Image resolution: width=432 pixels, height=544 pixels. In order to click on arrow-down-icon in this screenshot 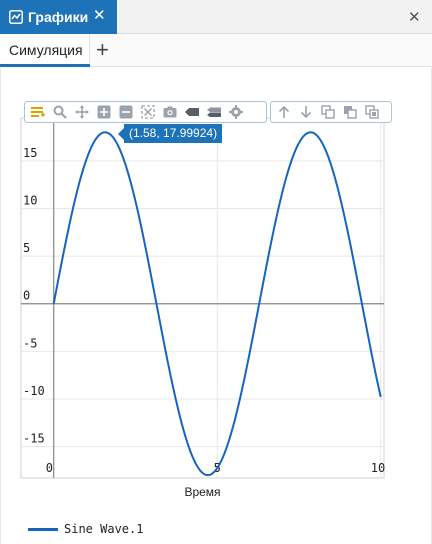, I will do `click(306, 112)`.